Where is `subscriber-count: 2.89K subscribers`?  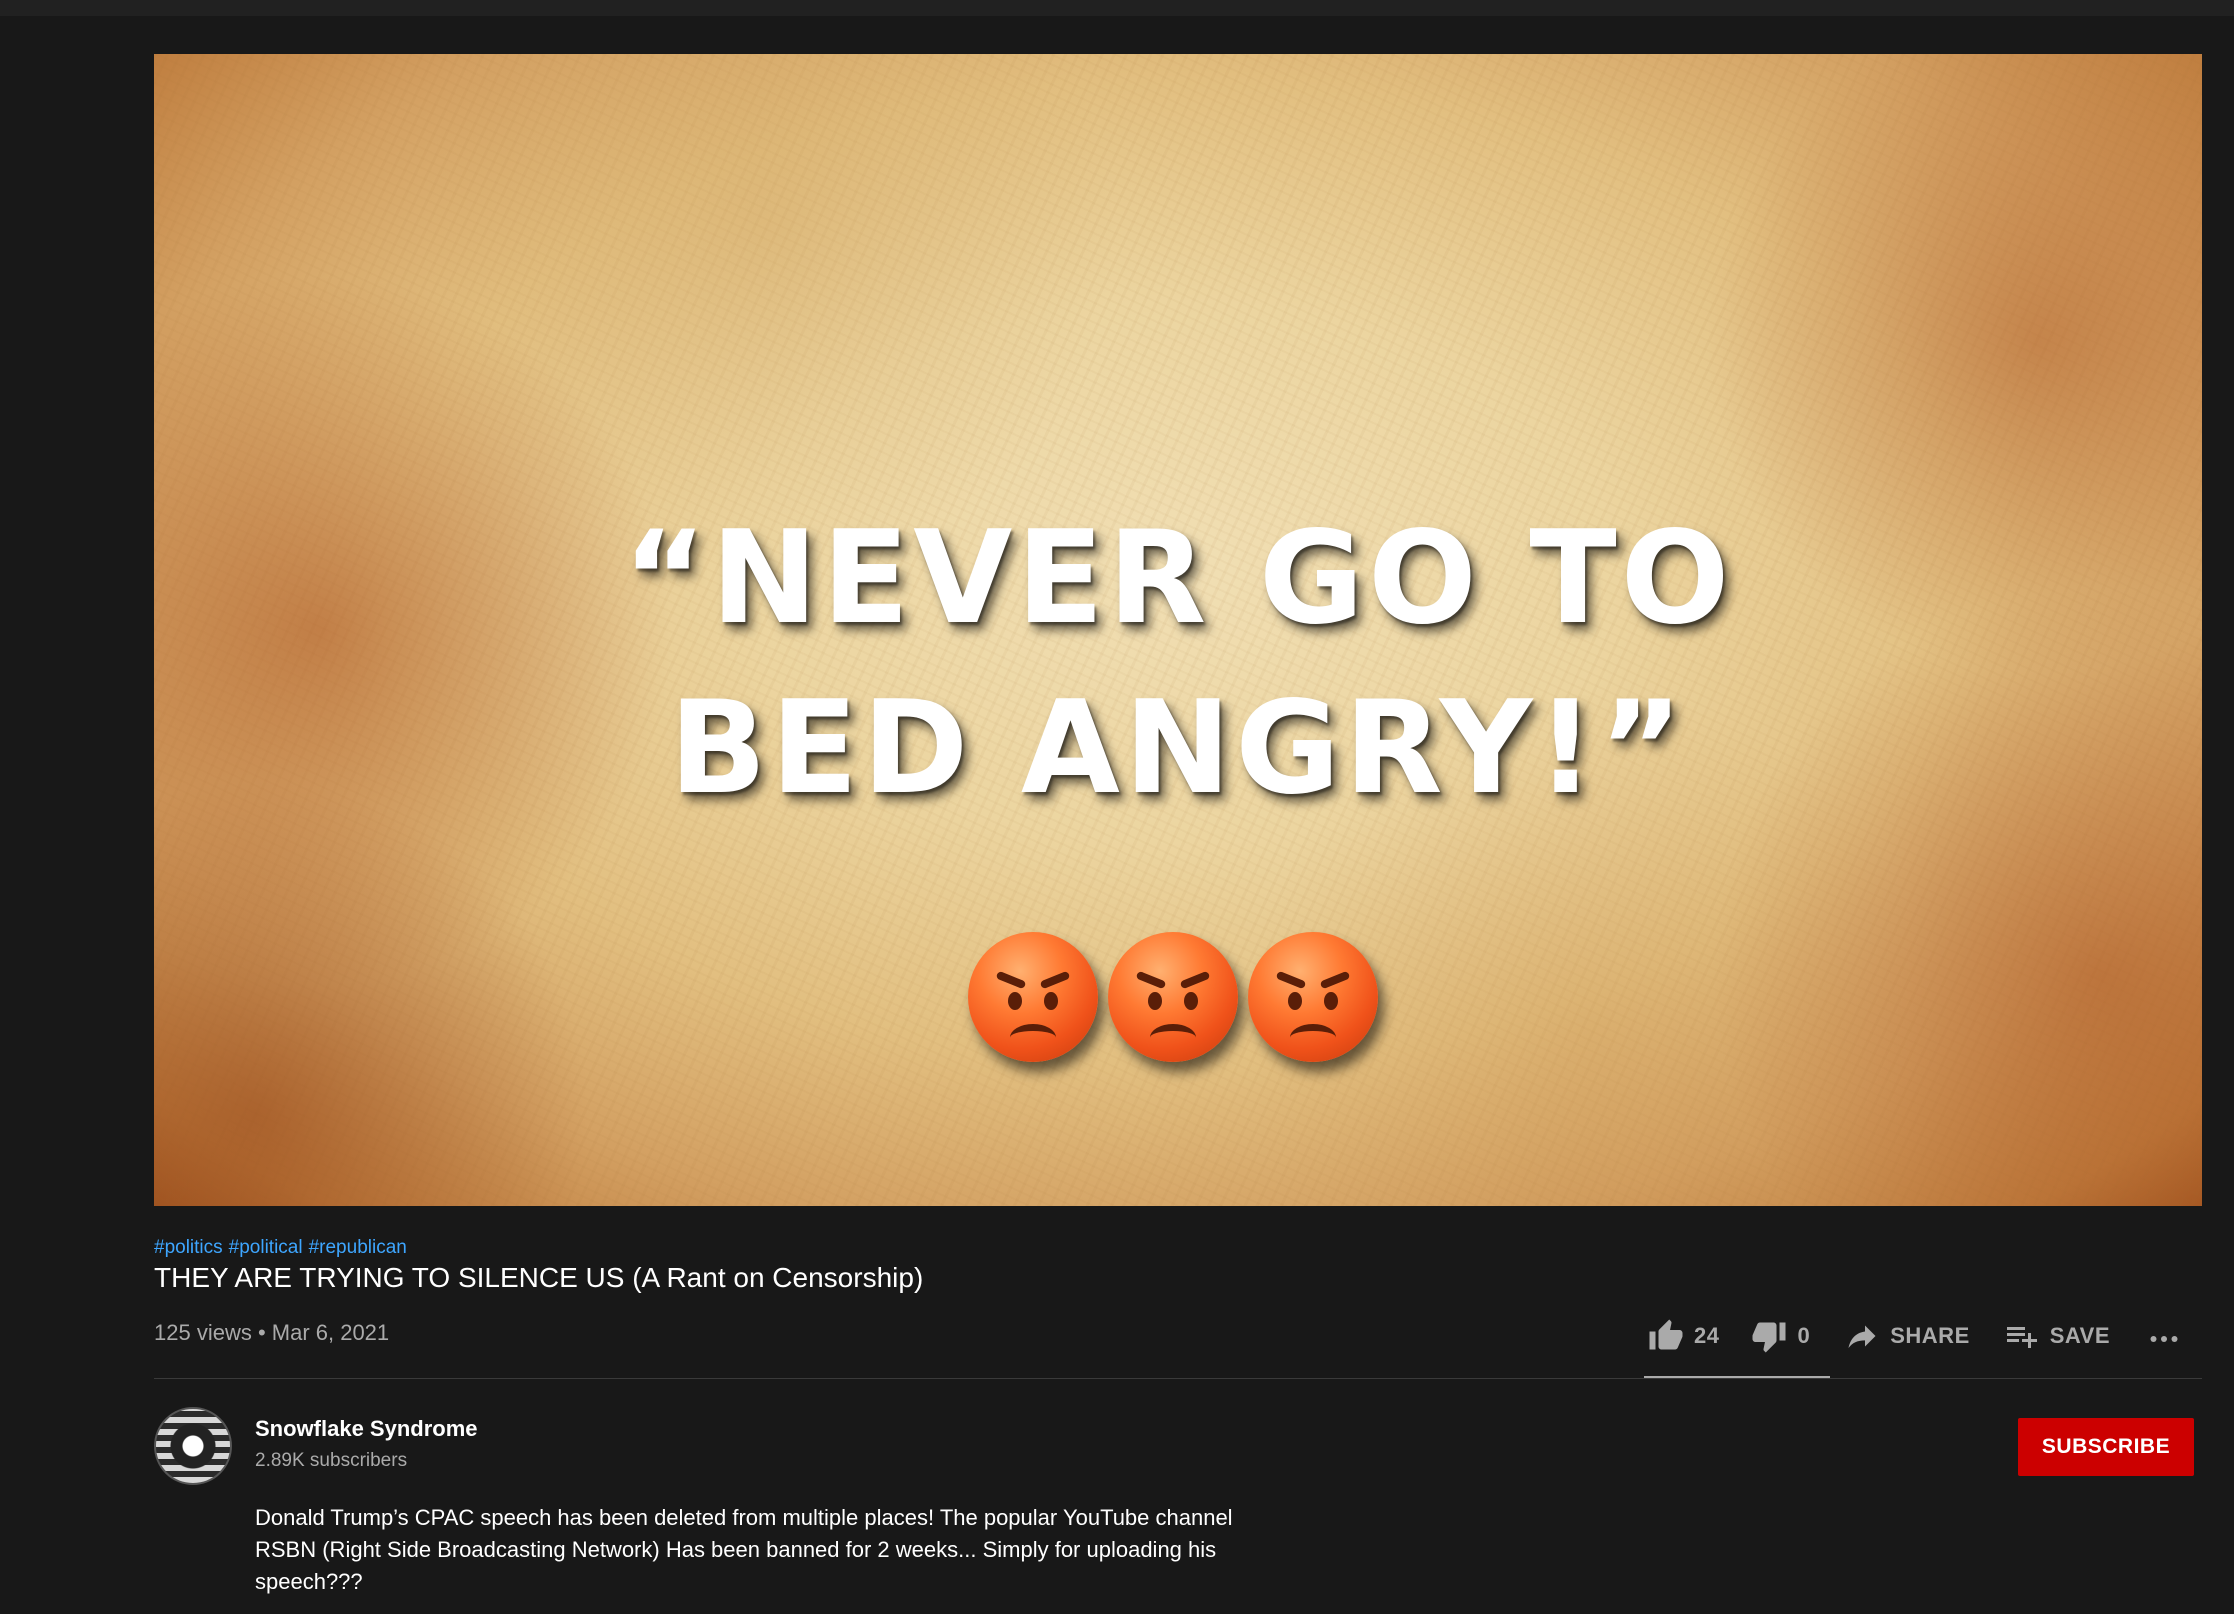 subscriber-count: 2.89K subscribers is located at coordinates (331, 1460).